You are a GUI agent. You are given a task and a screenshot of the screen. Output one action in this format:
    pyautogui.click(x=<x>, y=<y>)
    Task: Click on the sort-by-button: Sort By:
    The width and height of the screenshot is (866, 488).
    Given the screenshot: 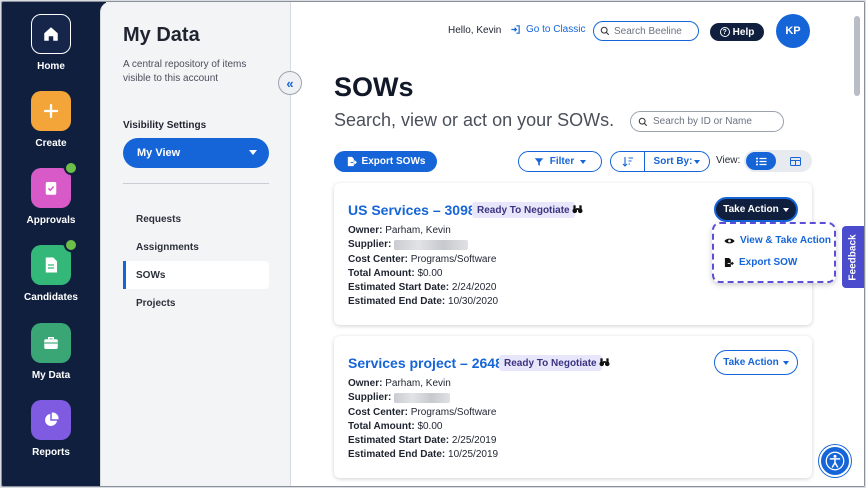 What is the action you would take?
    pyautogui.click(x=677, y=161)
    